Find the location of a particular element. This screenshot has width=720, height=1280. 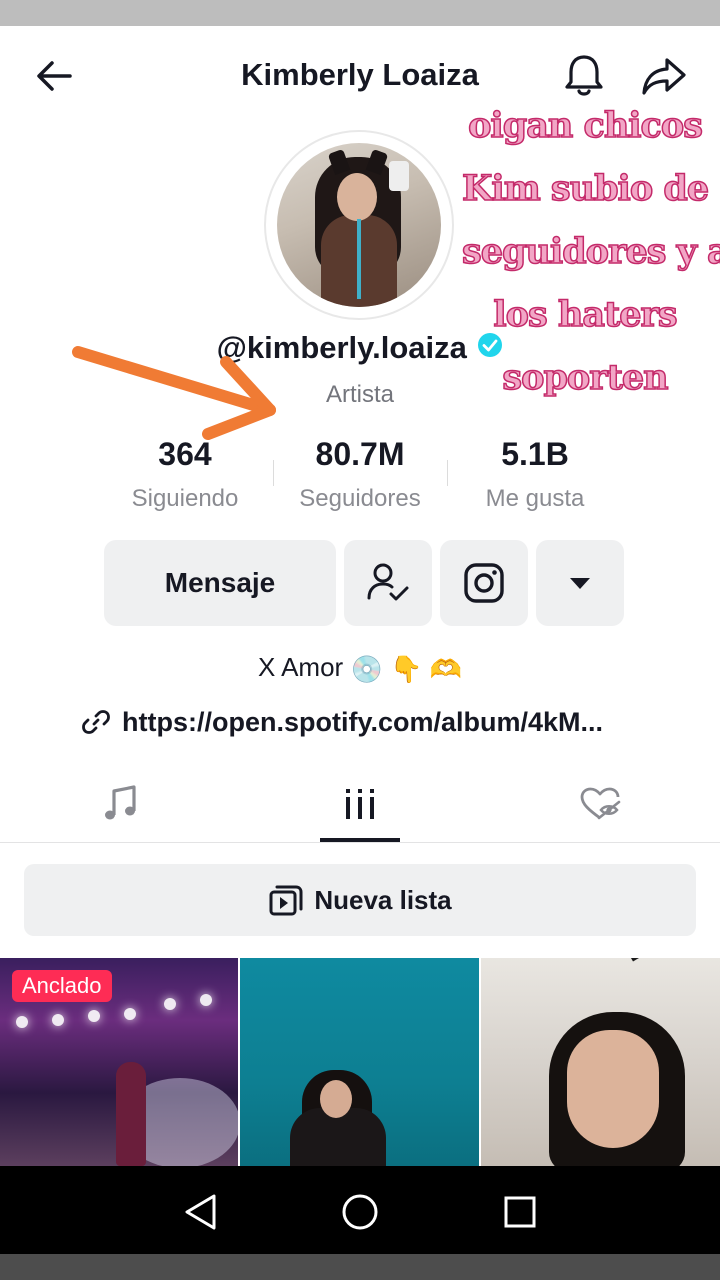

overlay-line: seguidores y a is located at coordinates (590, 251).